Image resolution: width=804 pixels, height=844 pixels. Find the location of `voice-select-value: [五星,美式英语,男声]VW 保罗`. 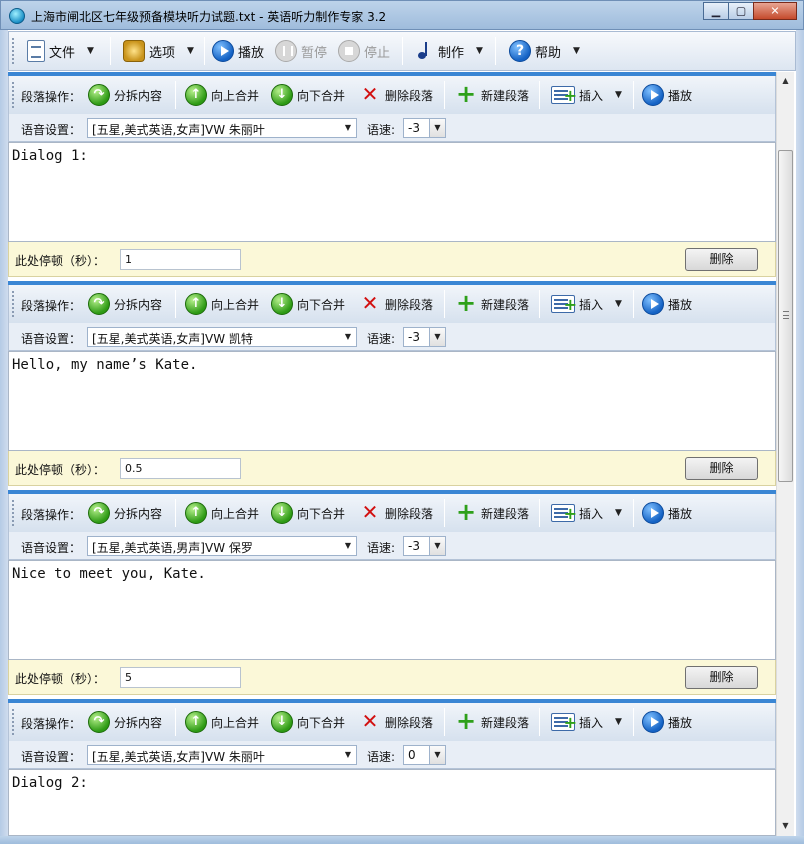

voice-select-value: [五星,美式英语,男声]VW 保罗 is located at coordinates (172, 548).